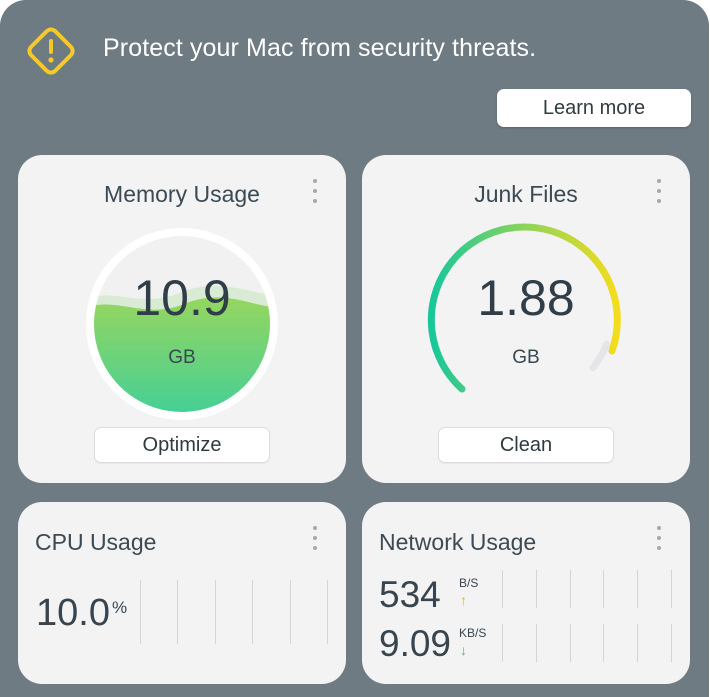 This screenshot has width=710, height=697. What do you see at coordinates (120, 607) in the screenshot?
I see `cpu-unit: %` at bounding box center [120, 607].